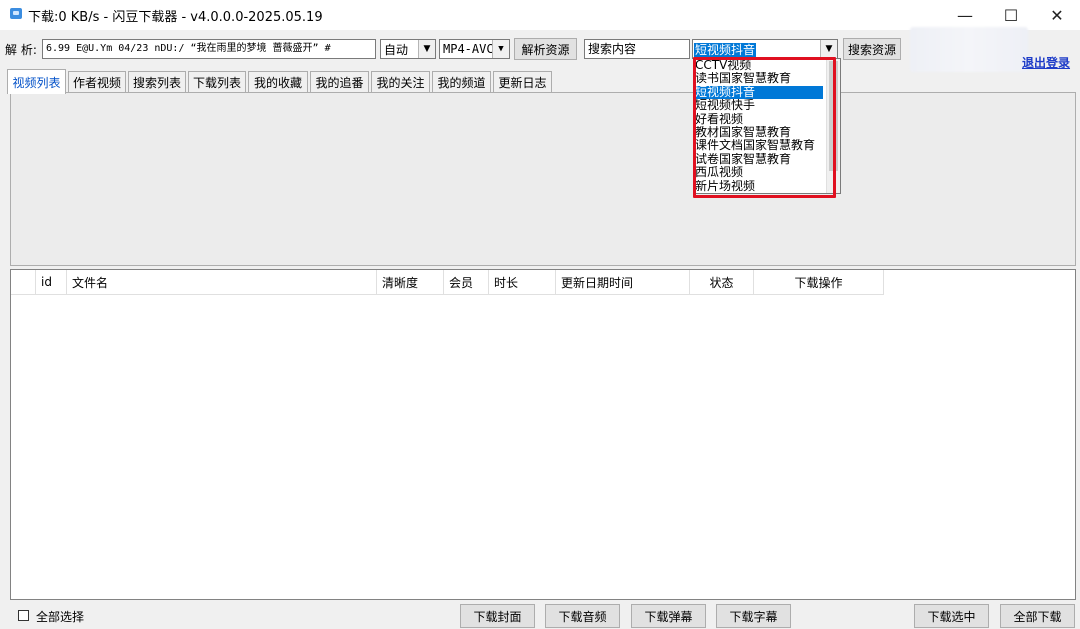 This screenshot has width=1080, height=629. What do you see at coordinates (725, 49) in the screenshot?
I see `platform-select-value: 短视频抖音` at bounding box center [725, 49].